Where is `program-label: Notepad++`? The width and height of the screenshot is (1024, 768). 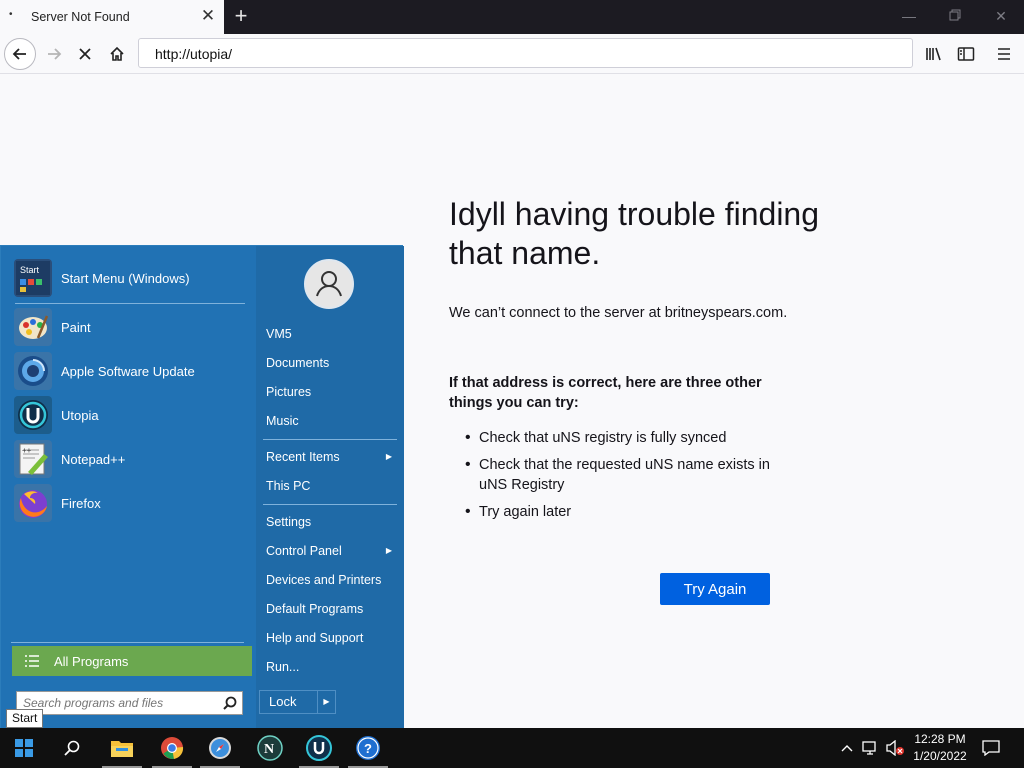
program-label: Notepad++ is located at coordinates (93, 459).